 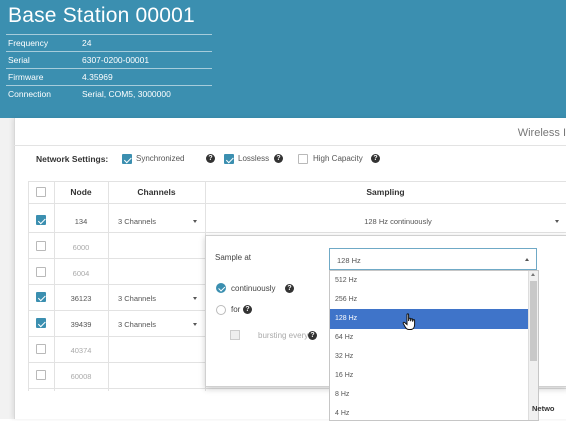 I want to click on info-value: 4.35969, so click(x=97, y=77).